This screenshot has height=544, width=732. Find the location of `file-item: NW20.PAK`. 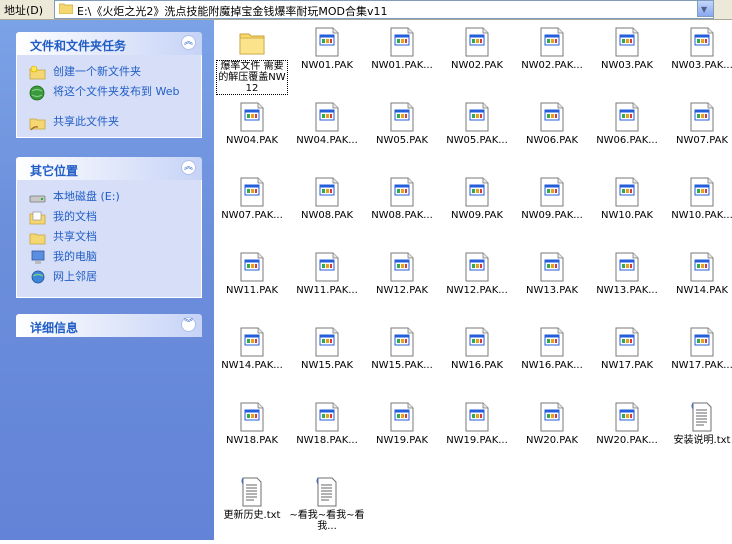

file-item: NW20.PAK is located at coordinates (552, 433).